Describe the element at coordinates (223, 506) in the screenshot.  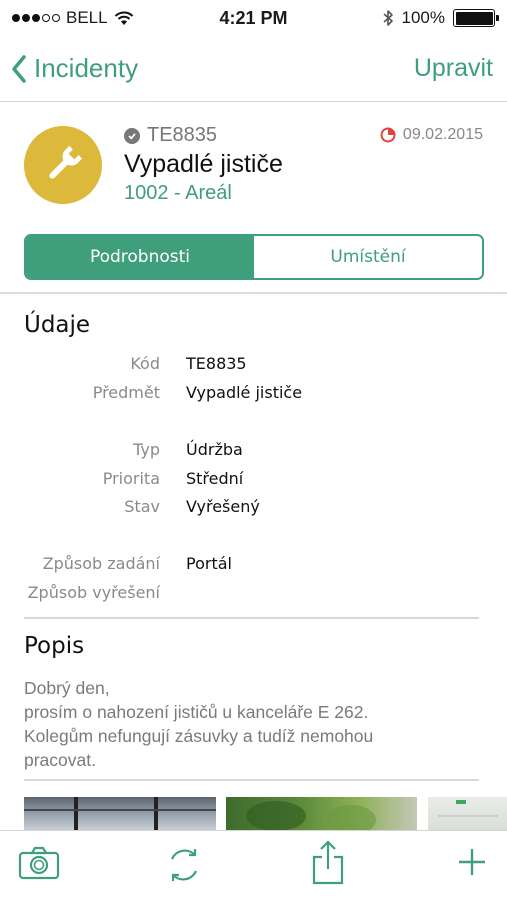
I see `field-value-status: Vyřešený` at that location.